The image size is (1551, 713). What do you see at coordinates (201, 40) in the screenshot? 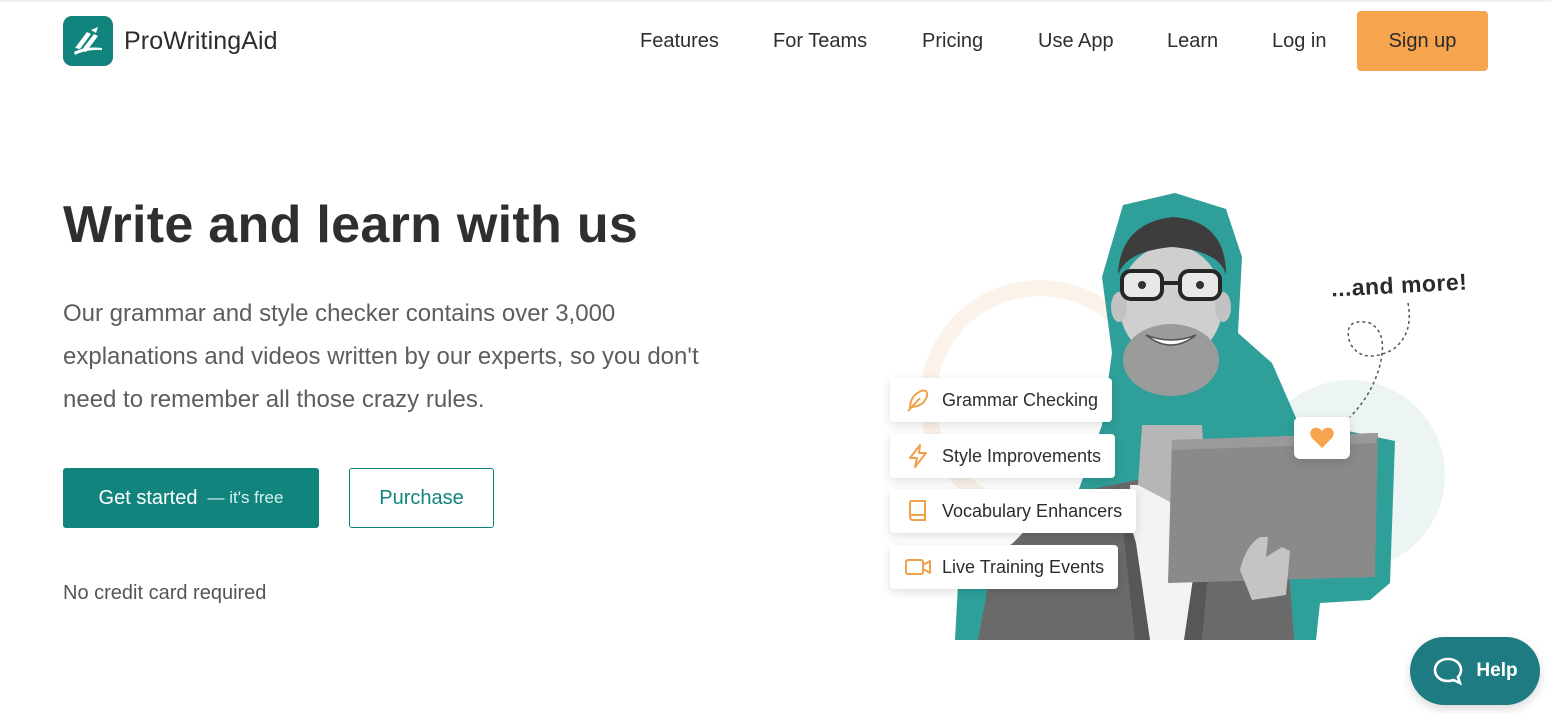
I see `brand-name: ProWritingAid` at bounding box center [201, 40].